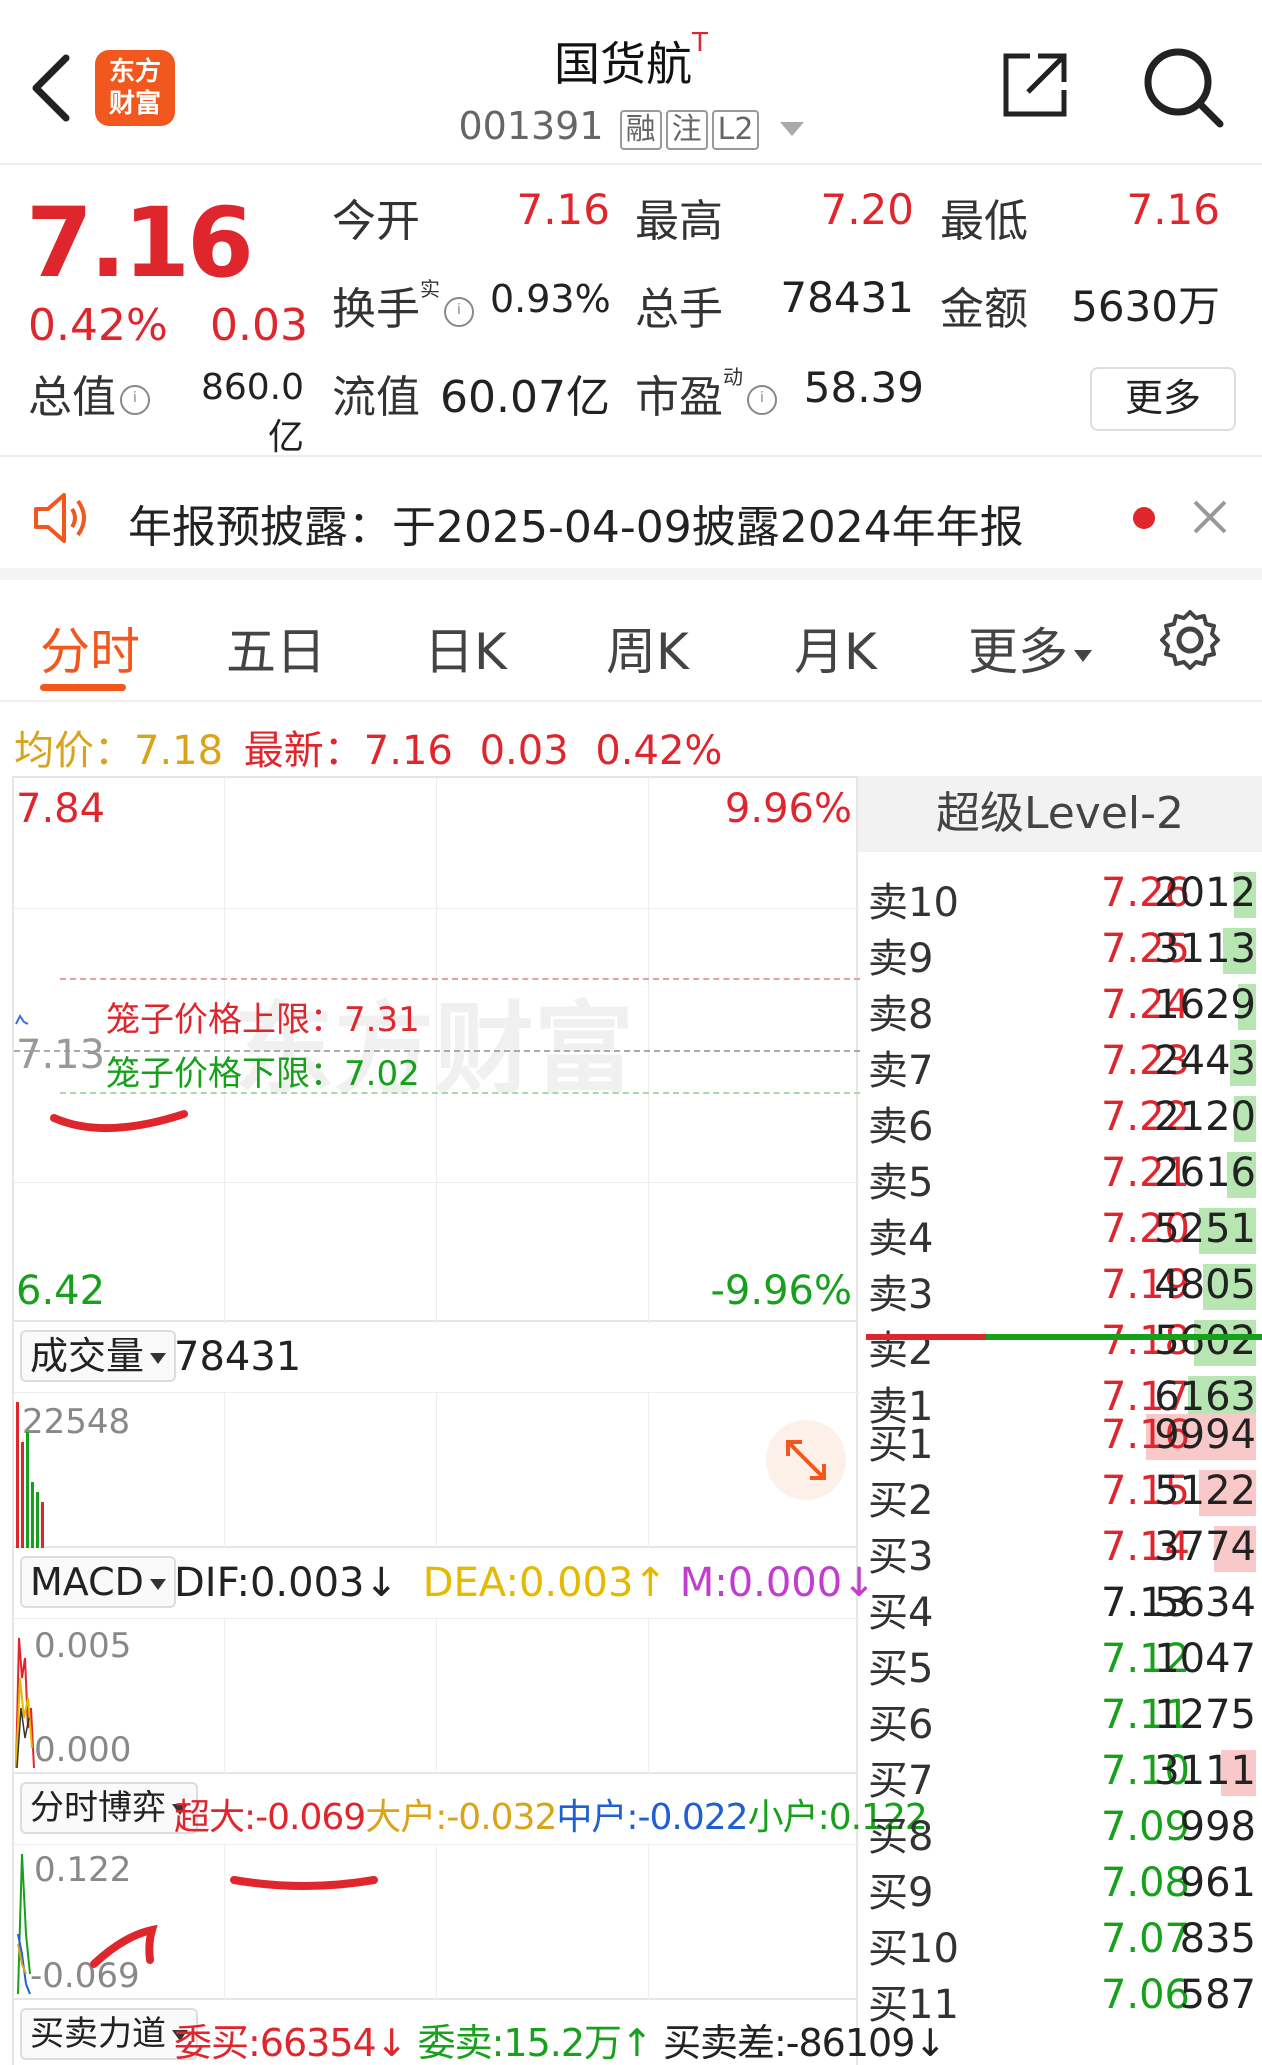 This screenshot has height=2065, width=1262. What do you see at coordinates (835, 648) in the screenshot?
I see `tab-monthly-k: 月K` at bounding box center [835, 648].